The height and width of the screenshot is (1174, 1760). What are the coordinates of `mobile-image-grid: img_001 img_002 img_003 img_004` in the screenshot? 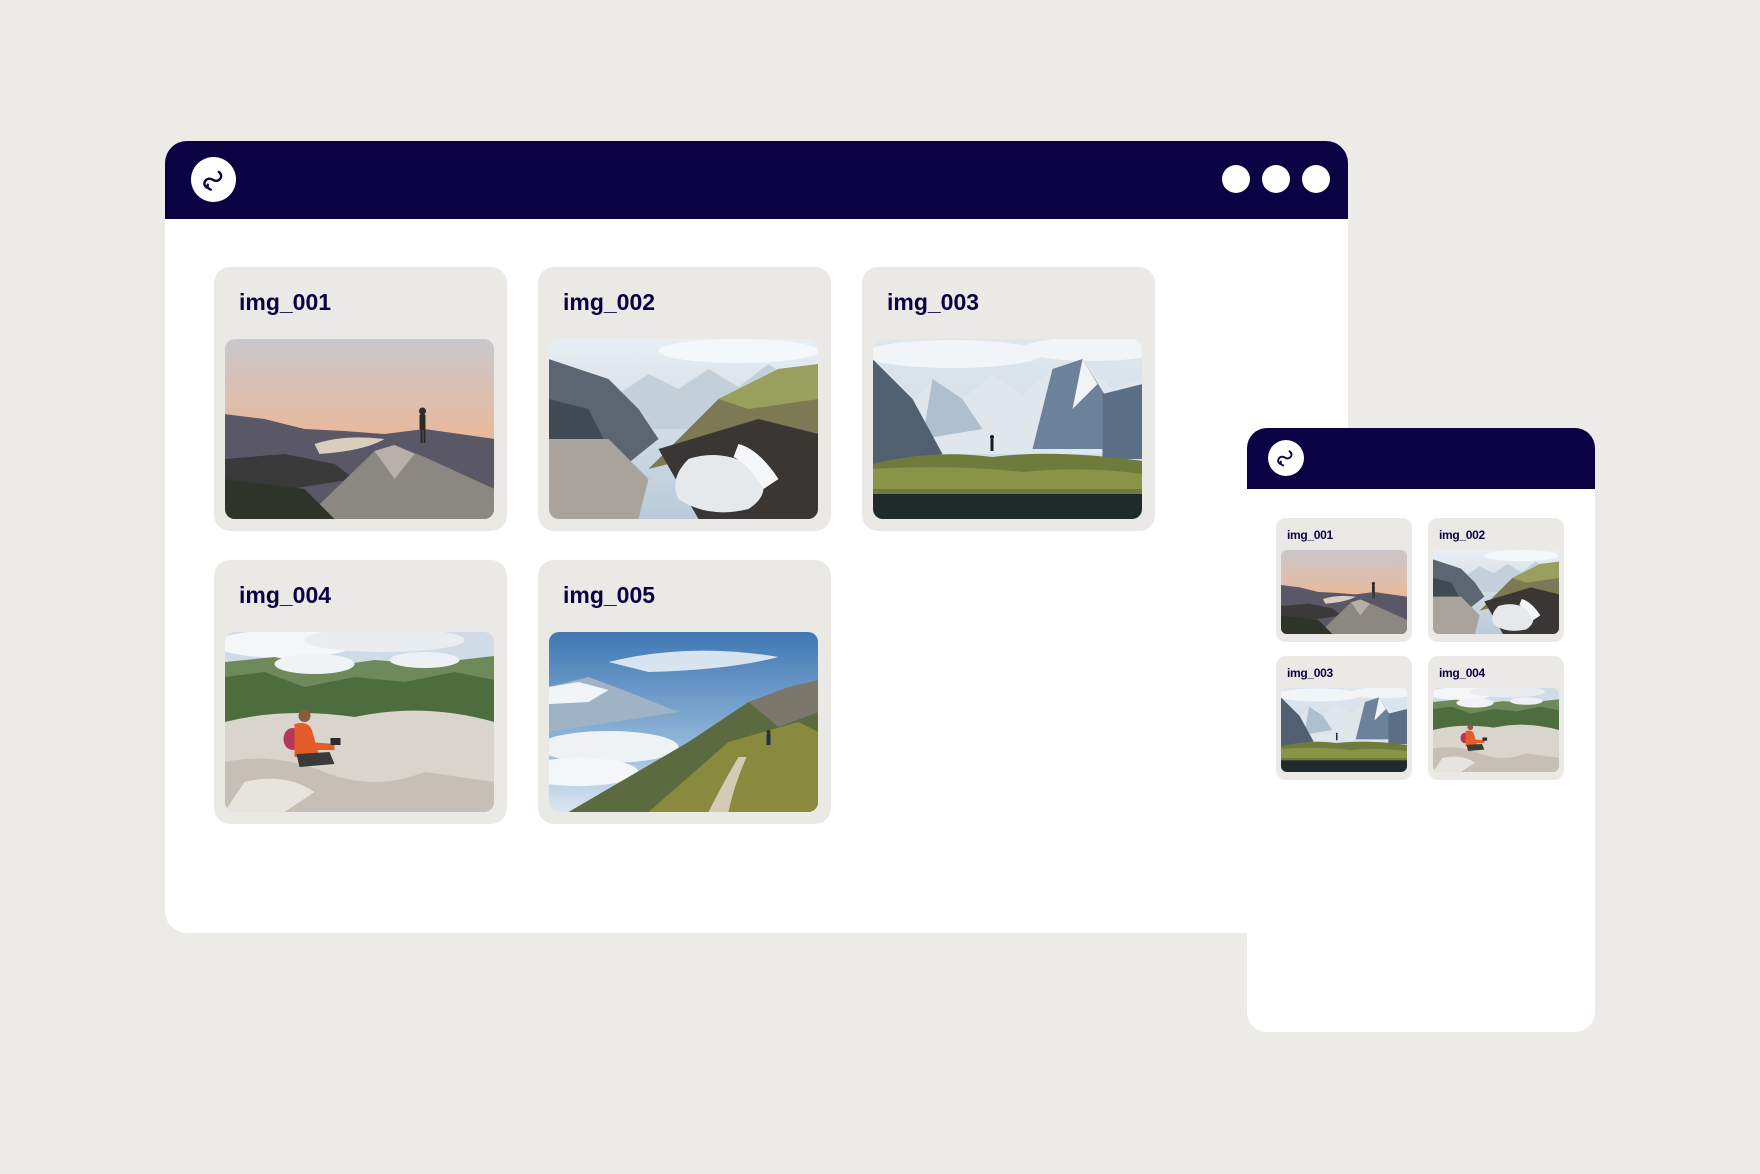 It's located at (1420, 649).